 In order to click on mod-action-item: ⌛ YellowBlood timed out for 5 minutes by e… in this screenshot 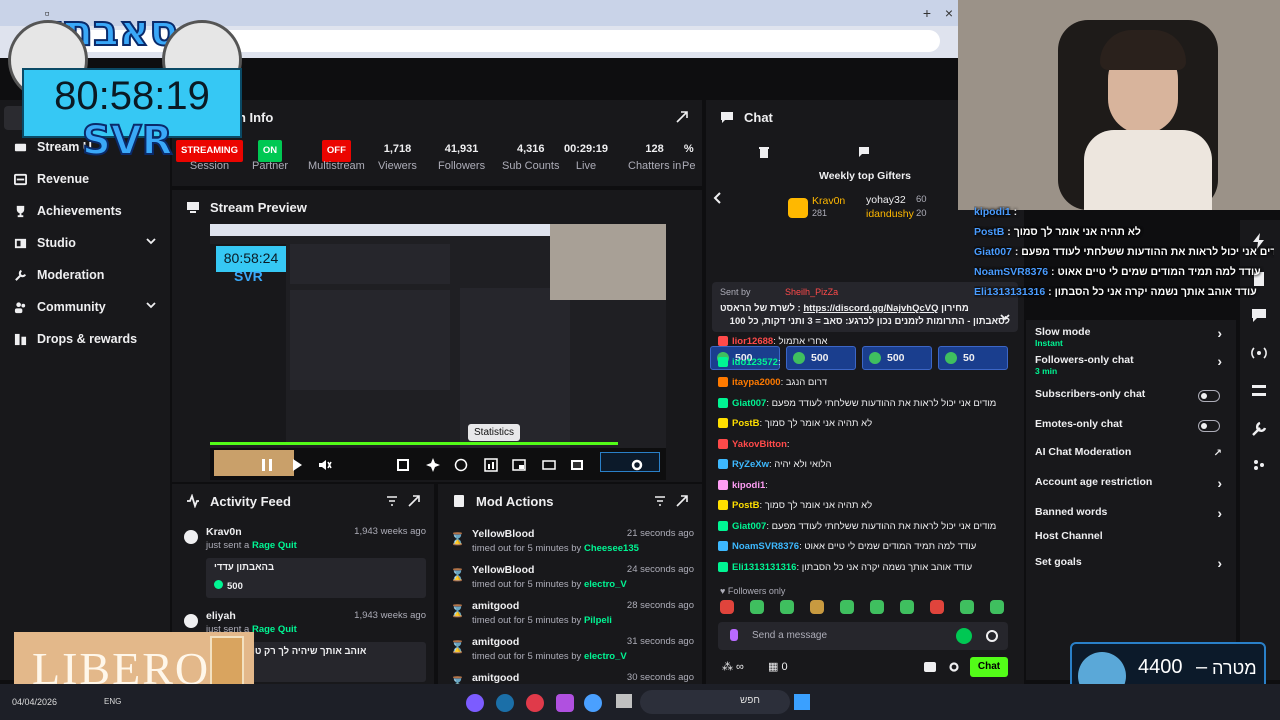, I will do `click(572, 580)`.